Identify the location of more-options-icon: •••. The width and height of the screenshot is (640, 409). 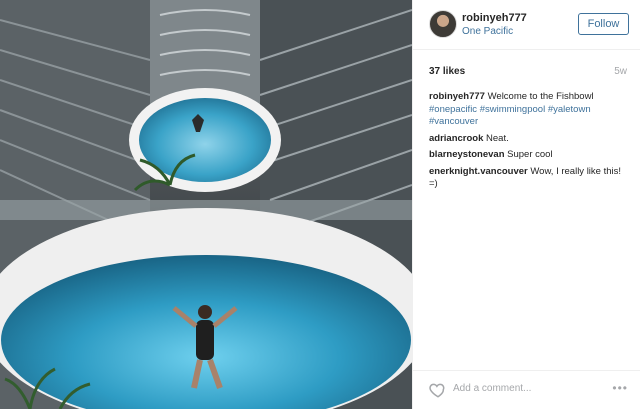
(620, 388).